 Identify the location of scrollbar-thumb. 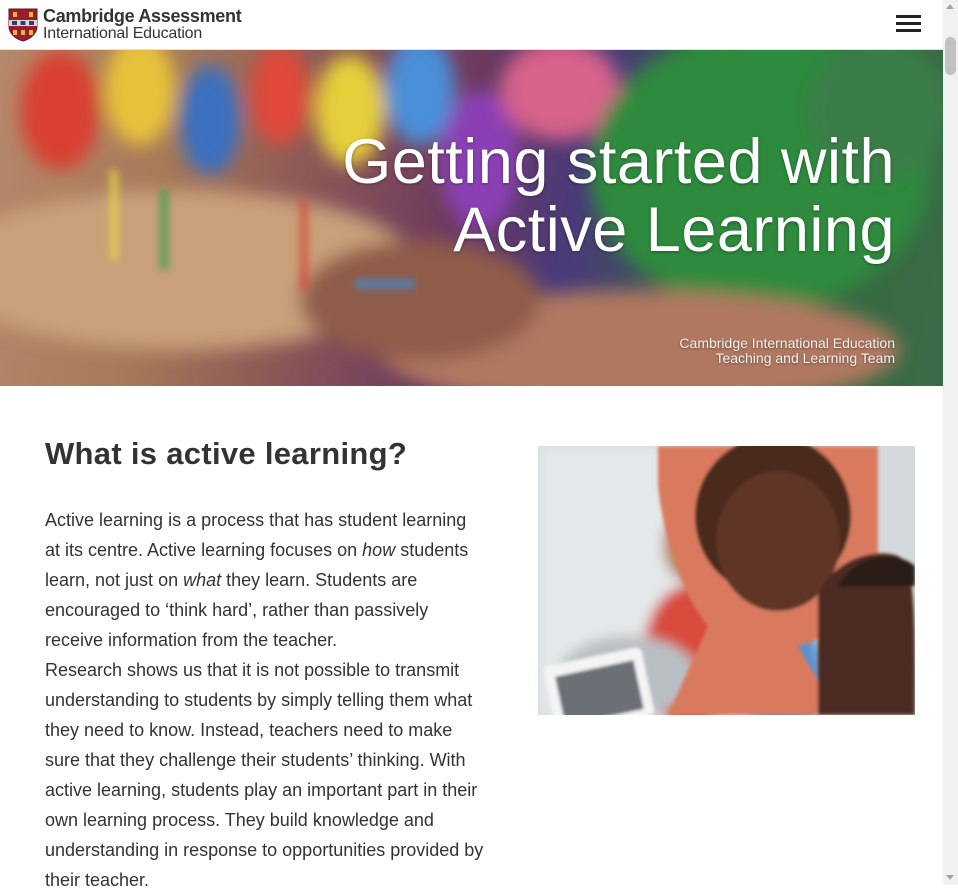
(950, 56).